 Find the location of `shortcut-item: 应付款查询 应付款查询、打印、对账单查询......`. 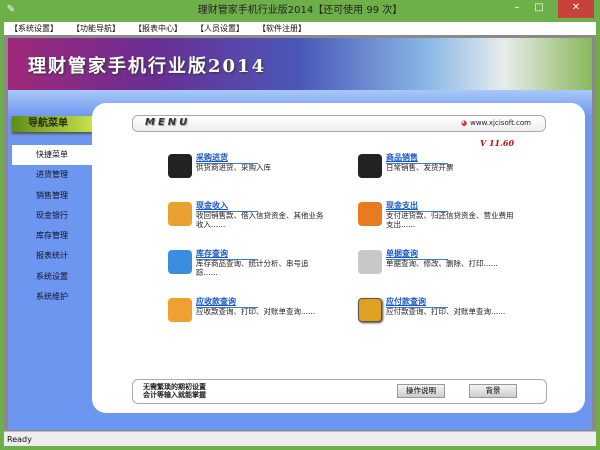

shortcut-item: 应付款查询 应付款查询、打印、对账单查询...... is located at coordinates (448, 316).